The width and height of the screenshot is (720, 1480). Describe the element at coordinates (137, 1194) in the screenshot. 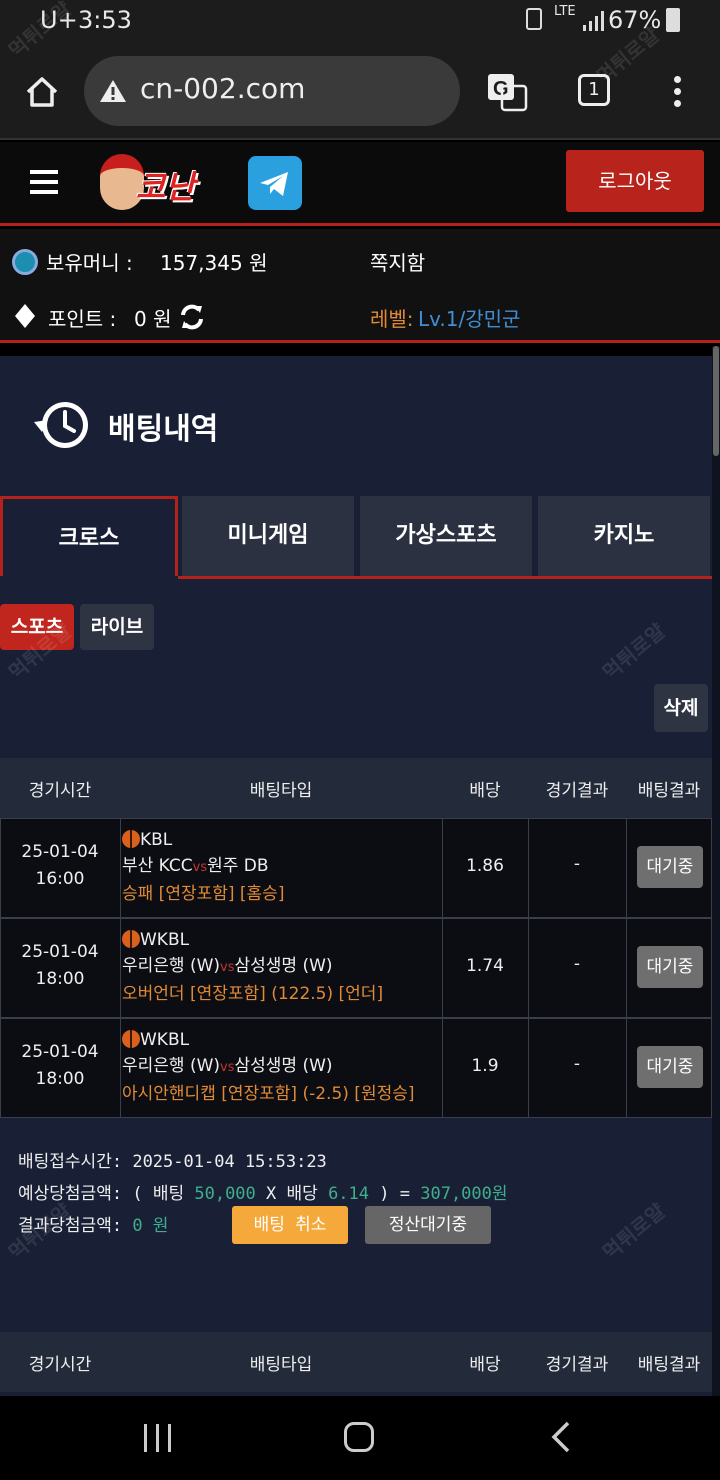

I see `open-paren: (` at that location.